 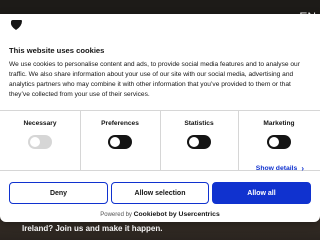 I want to click on toggle-marketing, so click(x=279, y=142).